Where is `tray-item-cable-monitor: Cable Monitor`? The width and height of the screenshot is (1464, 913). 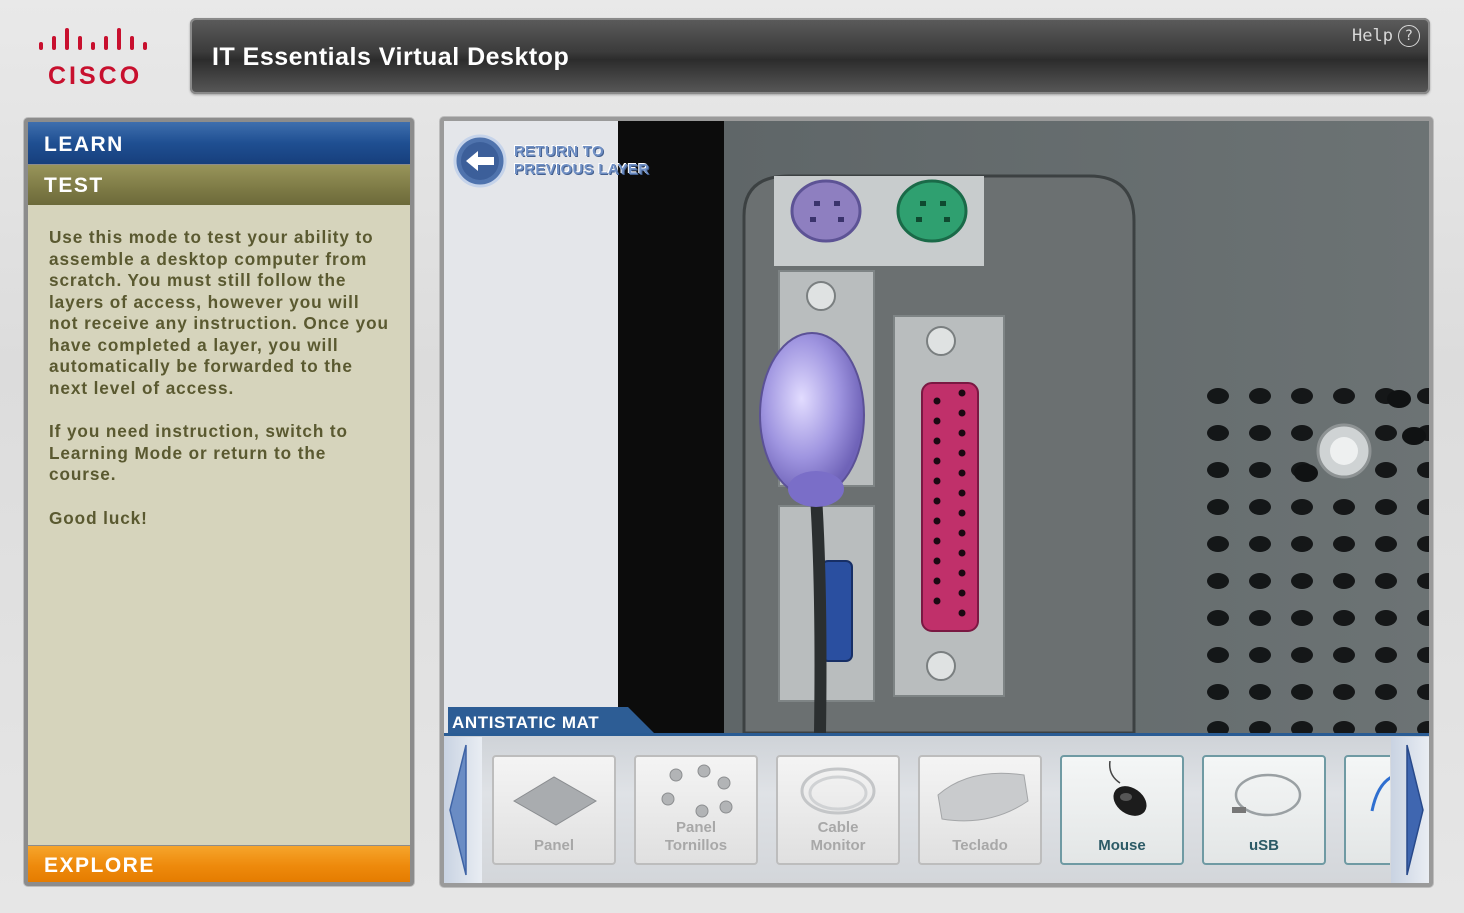 tray-item-cable-monitor: Cable Monitor is located at coordinates (838, 810).